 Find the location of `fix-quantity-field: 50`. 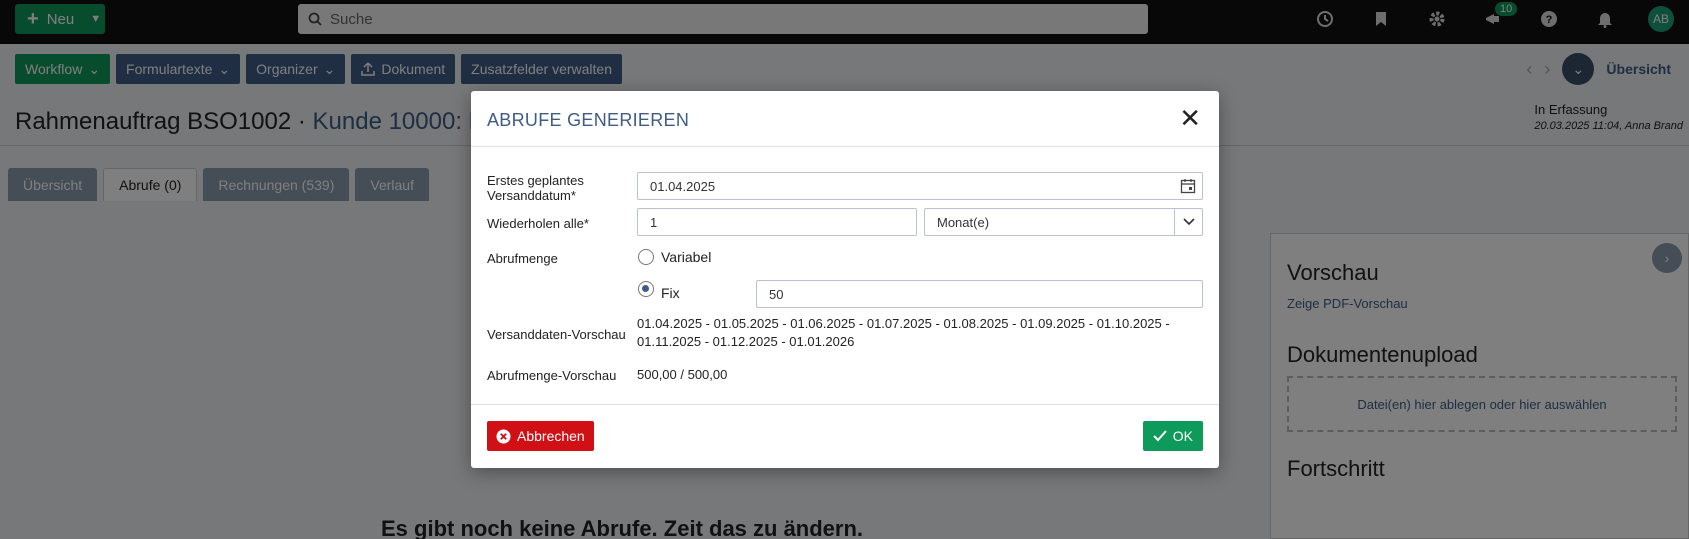

fix-quantity-field: 50 is located at coordinates (979, 294).